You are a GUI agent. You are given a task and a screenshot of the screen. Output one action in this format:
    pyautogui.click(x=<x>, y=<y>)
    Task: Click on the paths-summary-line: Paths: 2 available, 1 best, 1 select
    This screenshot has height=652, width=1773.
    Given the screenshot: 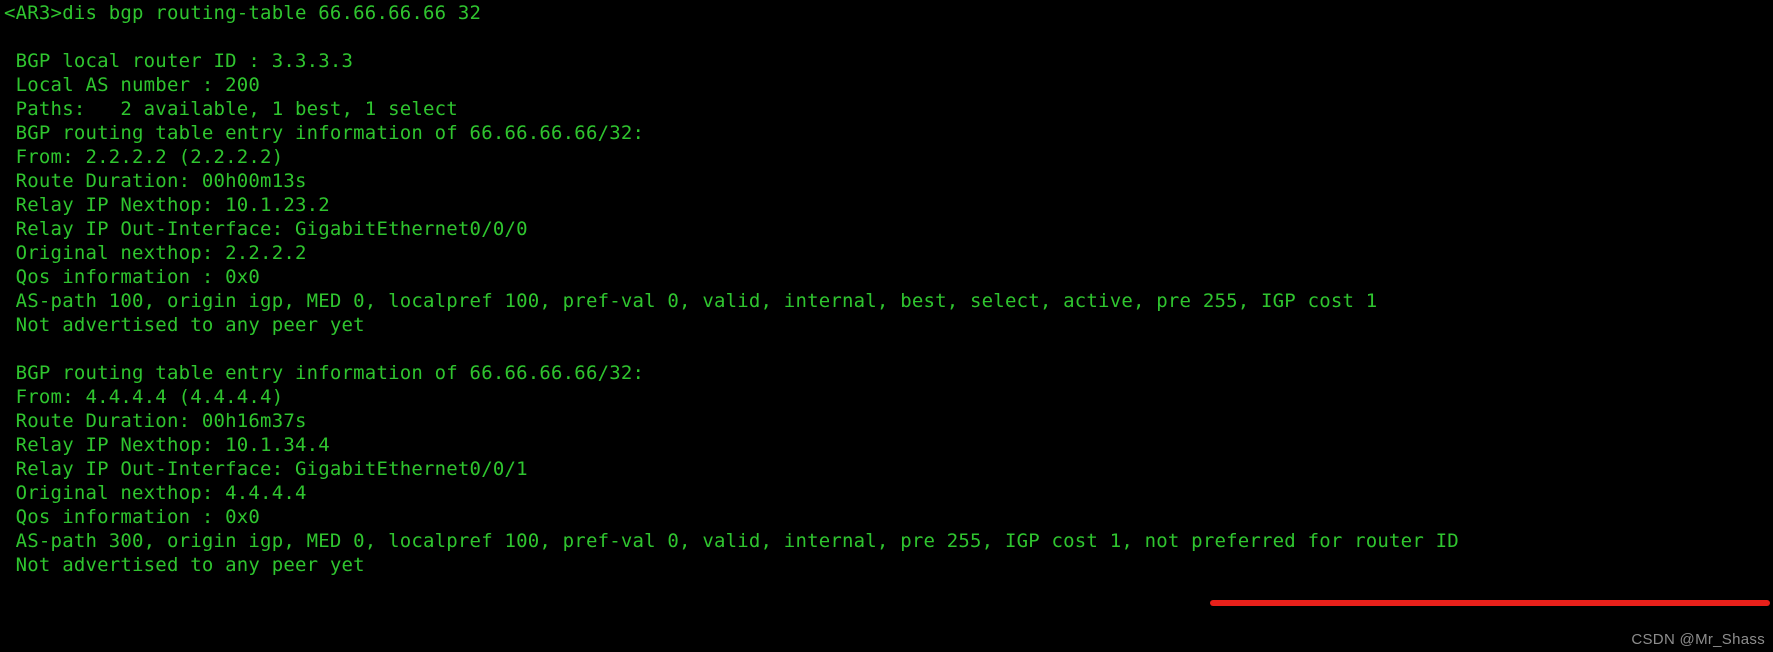 What is the action you would take?
    pyautogui.click(x=231, y=109)
    